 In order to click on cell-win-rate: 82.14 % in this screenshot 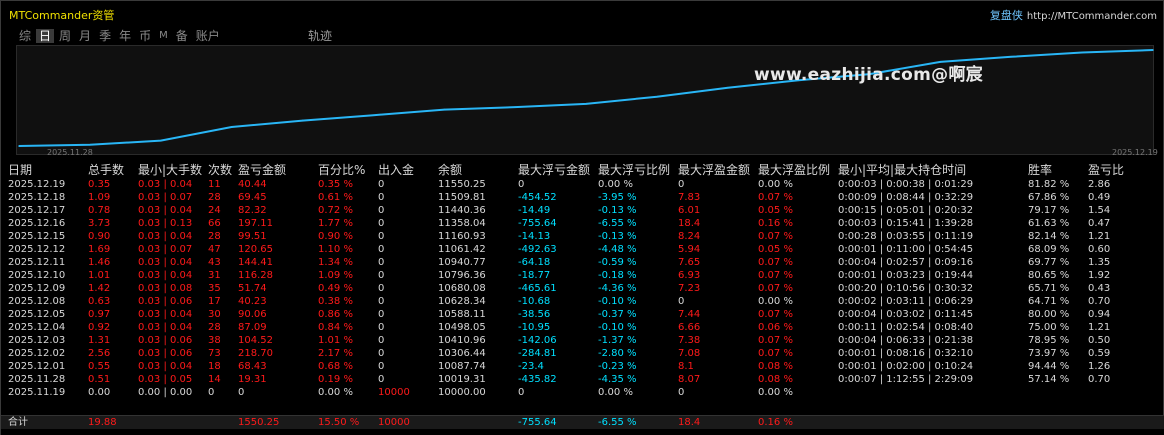, I will do `click(1049, 236)`.